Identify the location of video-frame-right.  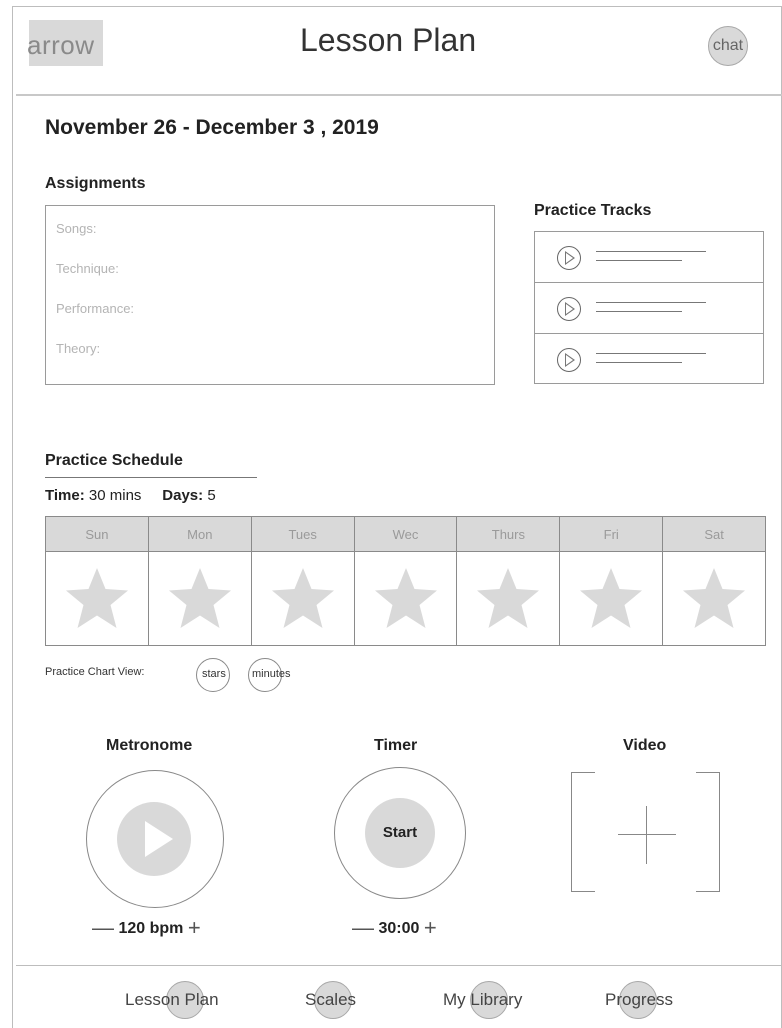
(708, 832).